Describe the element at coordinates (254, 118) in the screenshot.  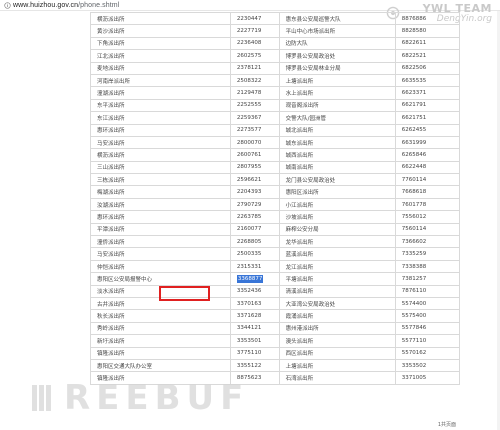
I see `phone-cell: 2259367` at that location.